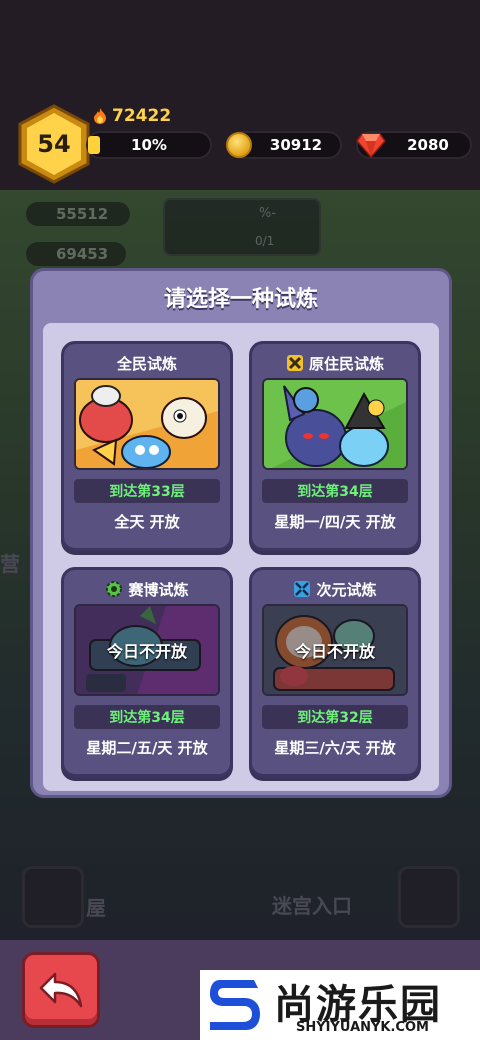  Describe the element at coordinates (346, 363) in the screenshot. I see `trial-name: 原住民试炼` at that location.